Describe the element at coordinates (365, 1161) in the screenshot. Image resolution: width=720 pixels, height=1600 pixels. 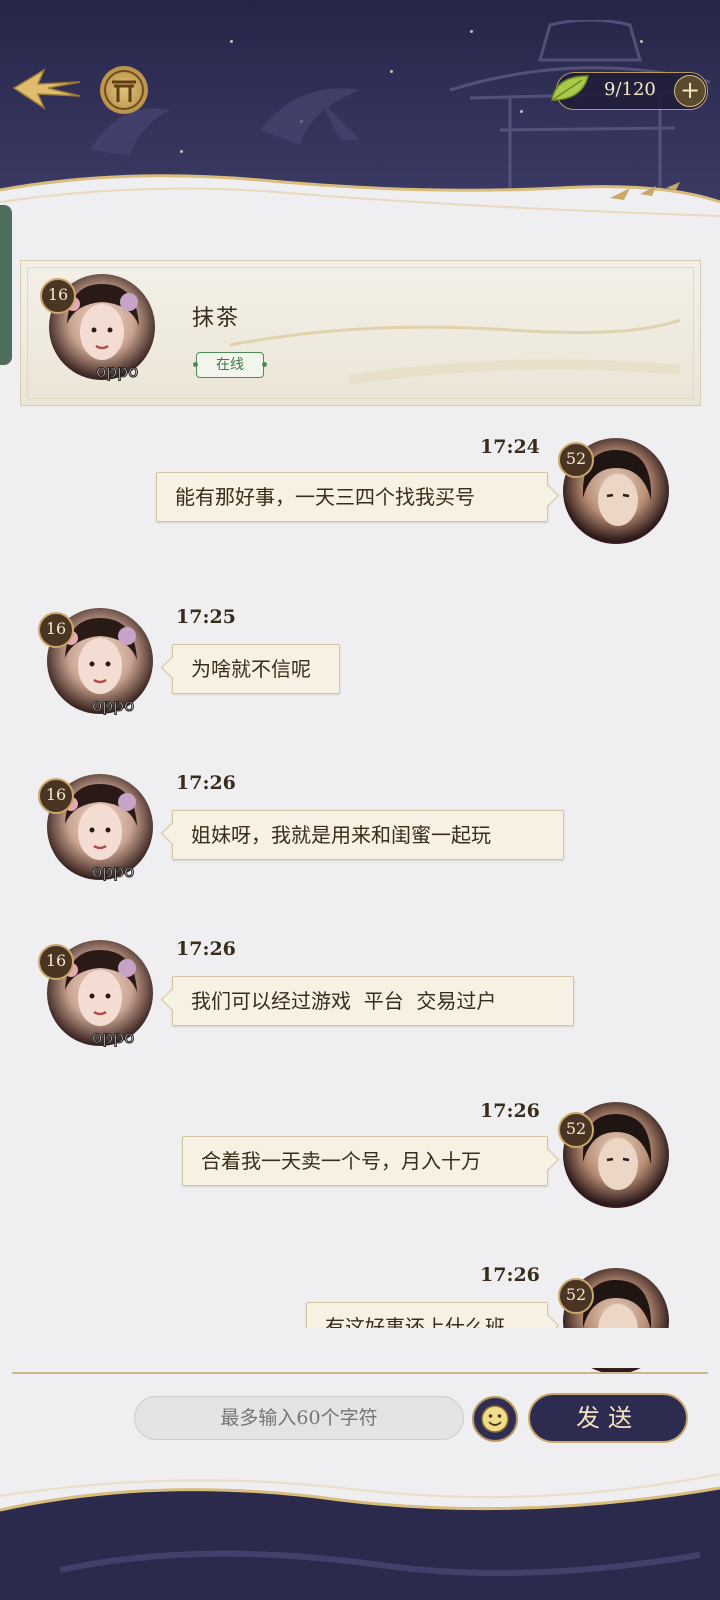
I see `message-bubble: 合着我一天卖一个号，月入十万` at that location.